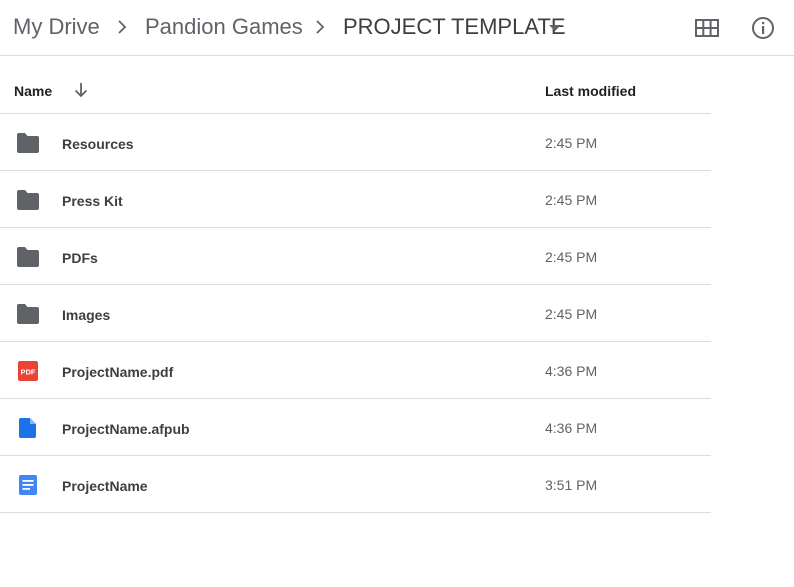 The height and width of the screenshot is (587, 794). I want to click on table-row: PDFs 2:45 PM, so click(355, 256).